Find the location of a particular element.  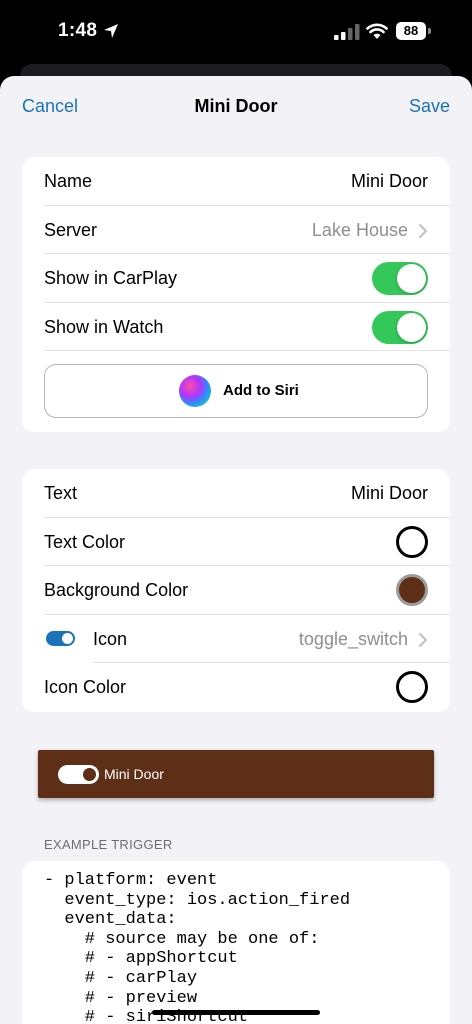

background-color-swatch is located at coordinates (412, 590).